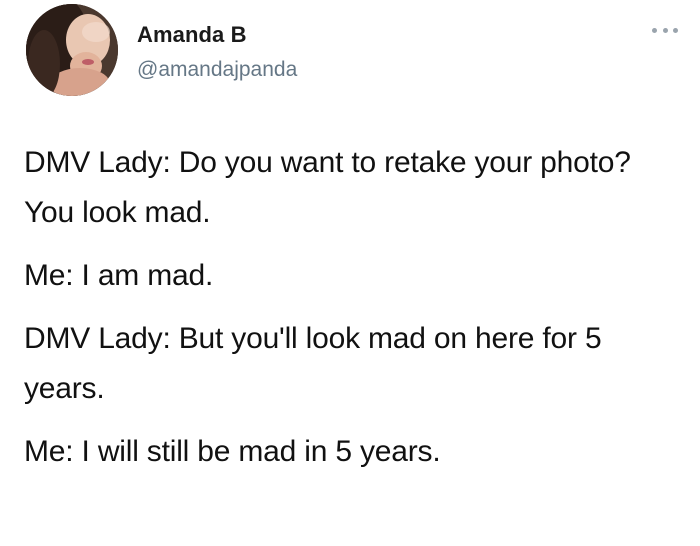 The height and width of the screenshot is (546, 700). Describe the element at coordinates (217, 70) in the screenshot. I see `user-handle: @amandajpanda` at that location.